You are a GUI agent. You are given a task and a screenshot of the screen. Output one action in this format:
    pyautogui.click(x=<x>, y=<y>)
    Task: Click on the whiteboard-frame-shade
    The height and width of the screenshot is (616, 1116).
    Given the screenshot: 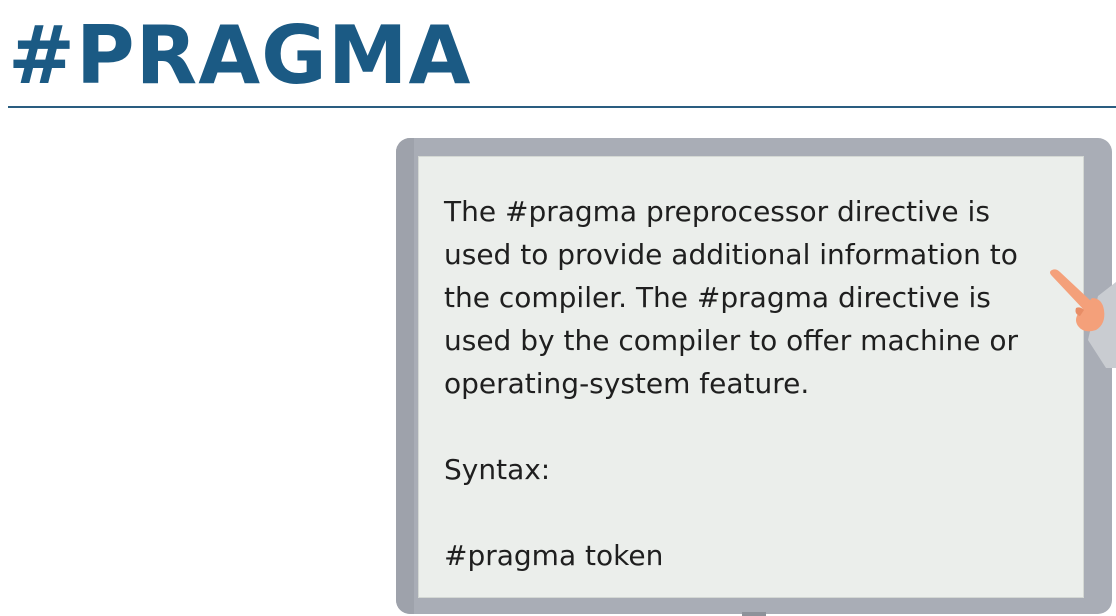 What is the action you would take?
    pyautogui.click(x=405, y=376)
    